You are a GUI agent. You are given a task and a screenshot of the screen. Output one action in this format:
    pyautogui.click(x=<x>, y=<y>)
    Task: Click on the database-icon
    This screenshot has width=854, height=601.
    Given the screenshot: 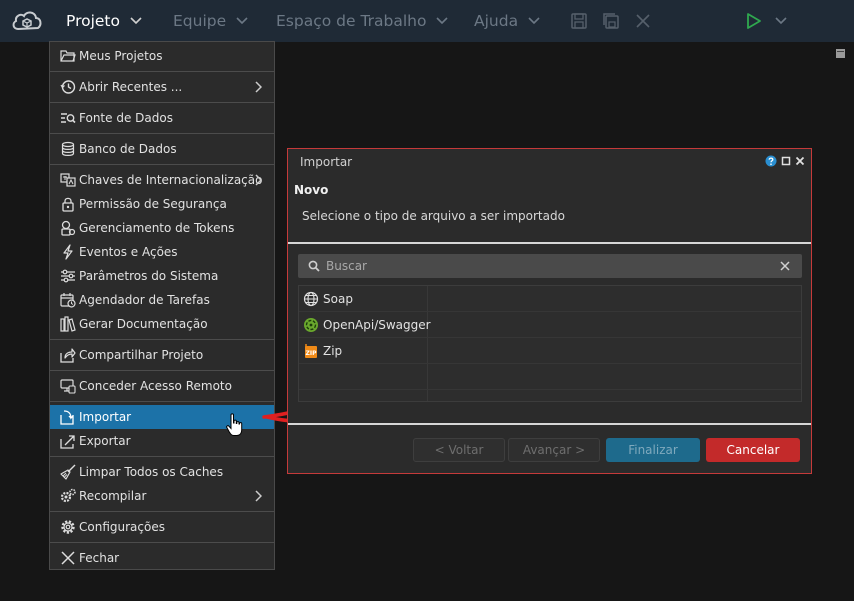 What is the action you would take?
    pyautogui.click(x=68, y=148)
    